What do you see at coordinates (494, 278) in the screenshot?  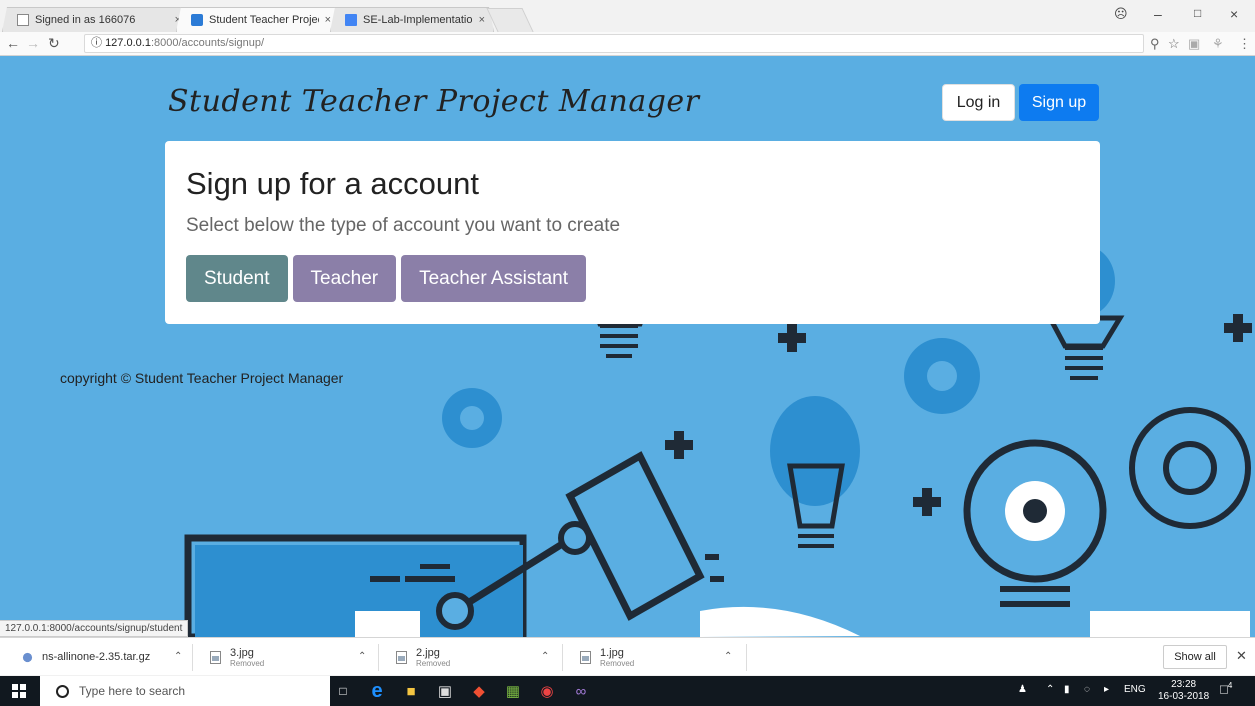 I see `teacher-assistant-button: Teacher Assistant` at bounding box center [494, 278].